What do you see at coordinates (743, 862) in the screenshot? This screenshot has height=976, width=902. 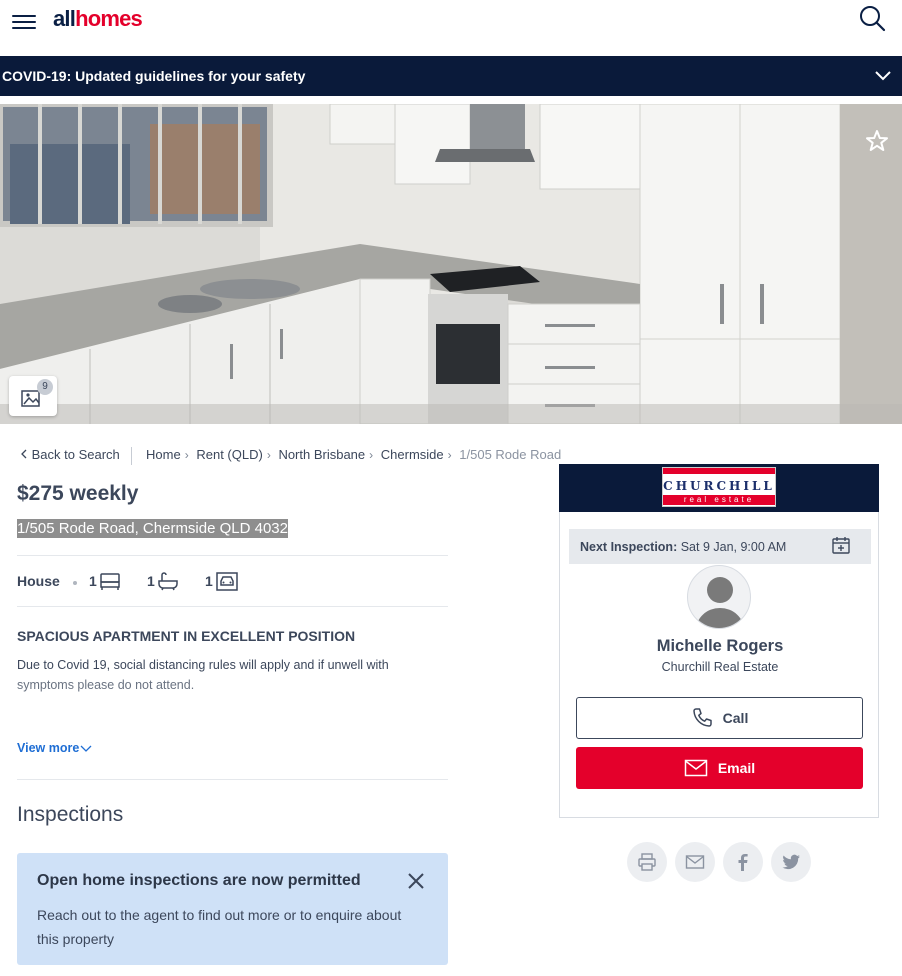 I see `facebook-icon` at bounding box center [743, 862].